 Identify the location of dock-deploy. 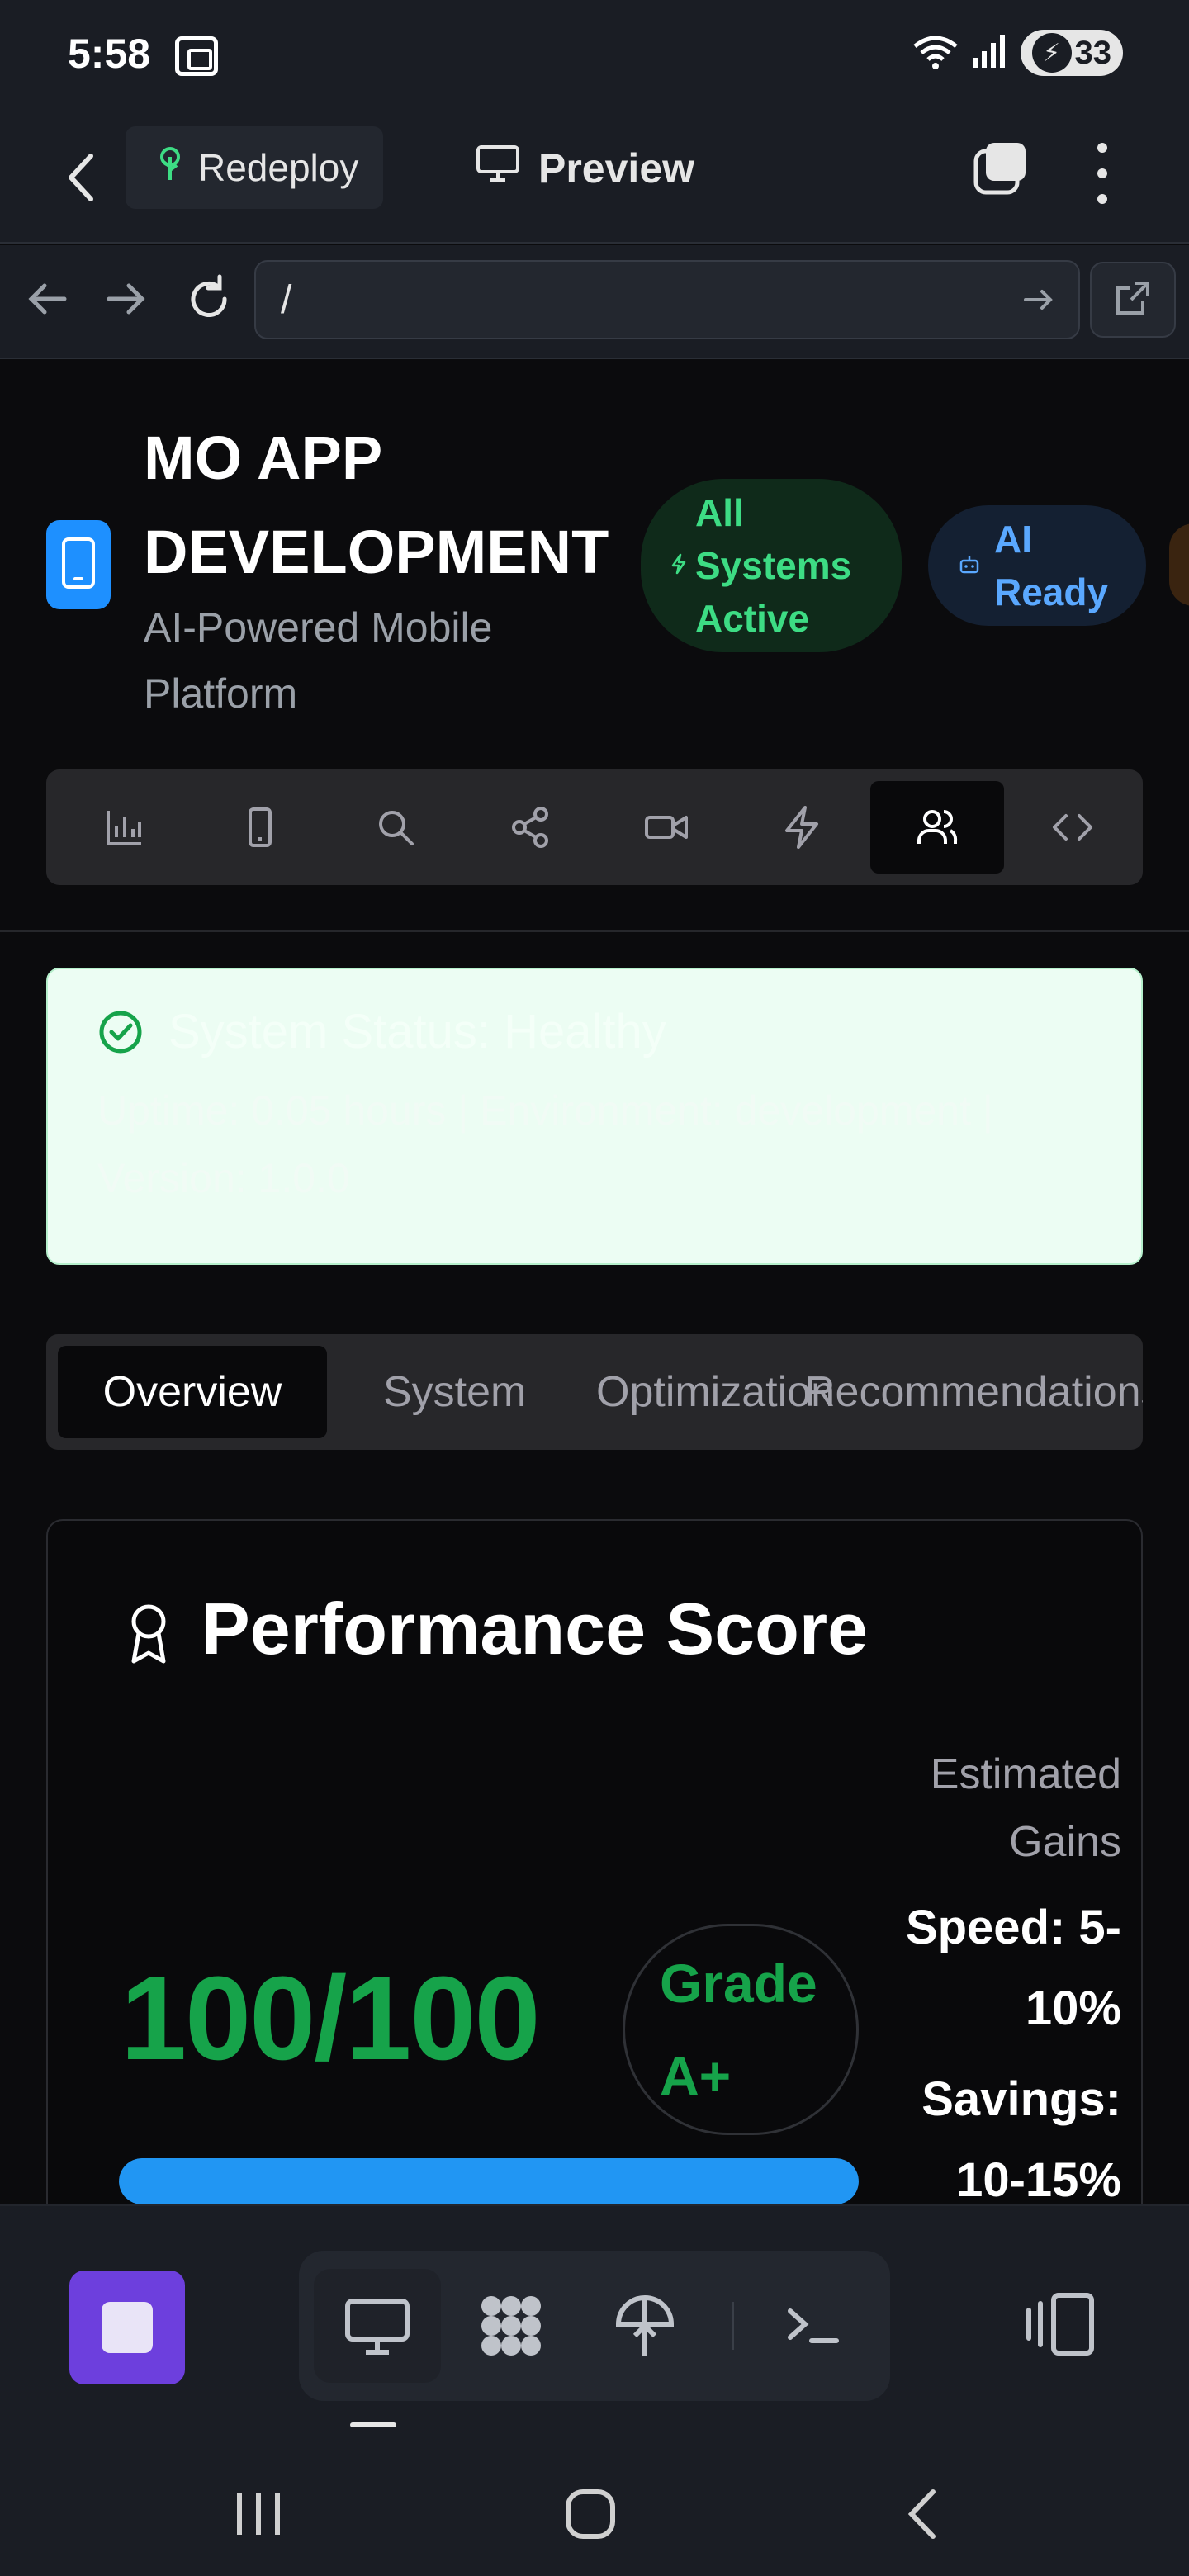
(644, 2326).